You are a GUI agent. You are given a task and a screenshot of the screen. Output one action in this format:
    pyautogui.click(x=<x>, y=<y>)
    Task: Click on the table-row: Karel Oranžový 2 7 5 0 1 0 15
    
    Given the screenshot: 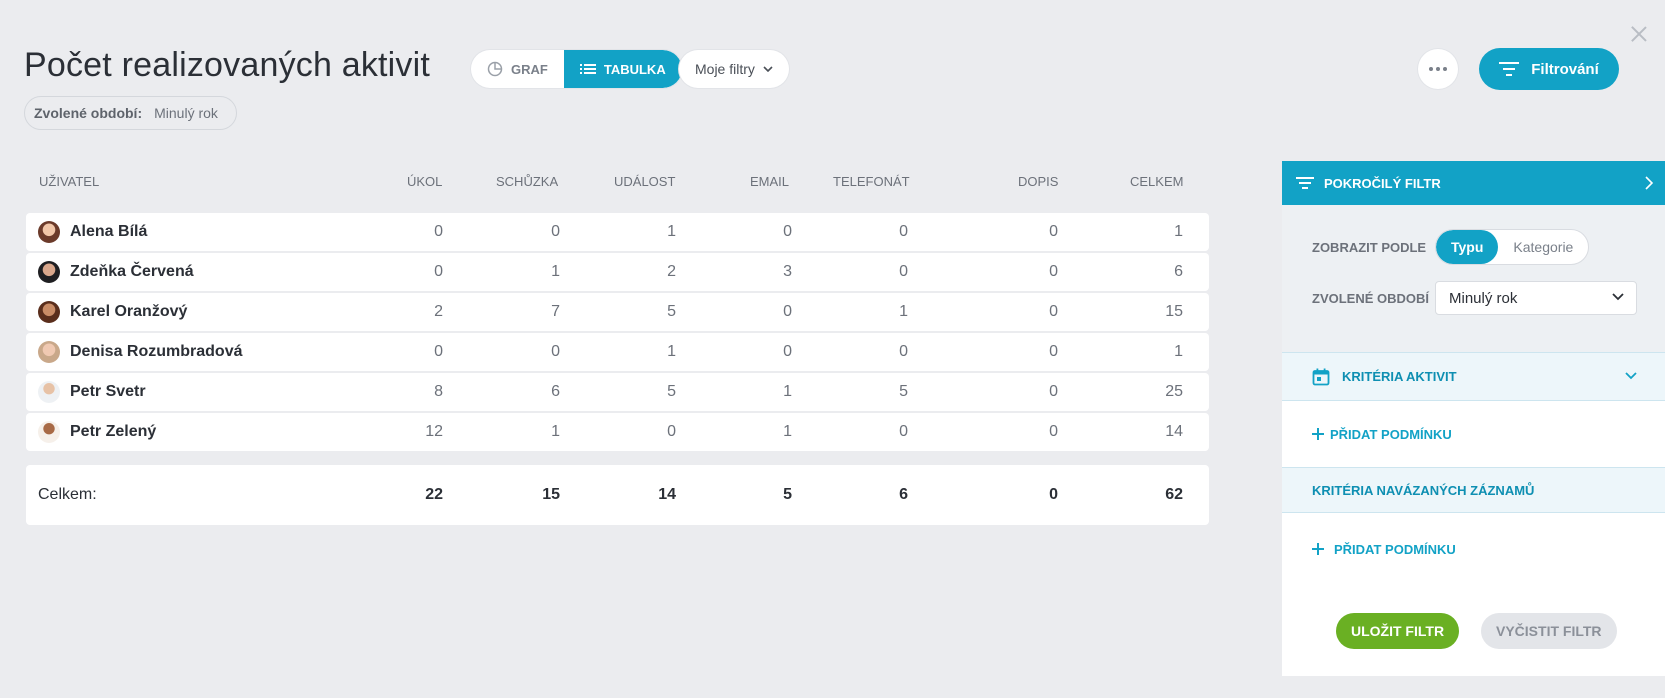 What is the action you would take?
    pyautogui.click(x=617, y=312)
    